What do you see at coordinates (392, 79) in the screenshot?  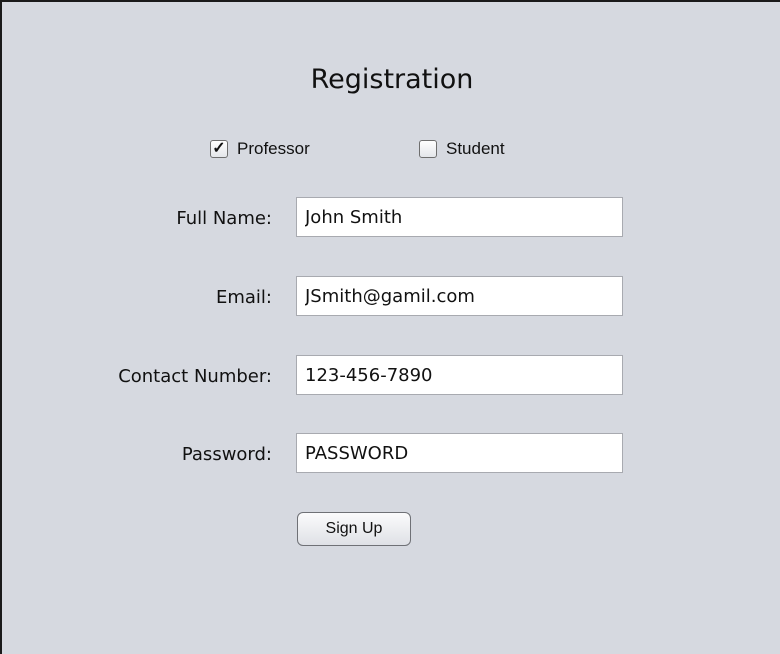 I see `page-title: Registration` at bounding box center [392, 79].